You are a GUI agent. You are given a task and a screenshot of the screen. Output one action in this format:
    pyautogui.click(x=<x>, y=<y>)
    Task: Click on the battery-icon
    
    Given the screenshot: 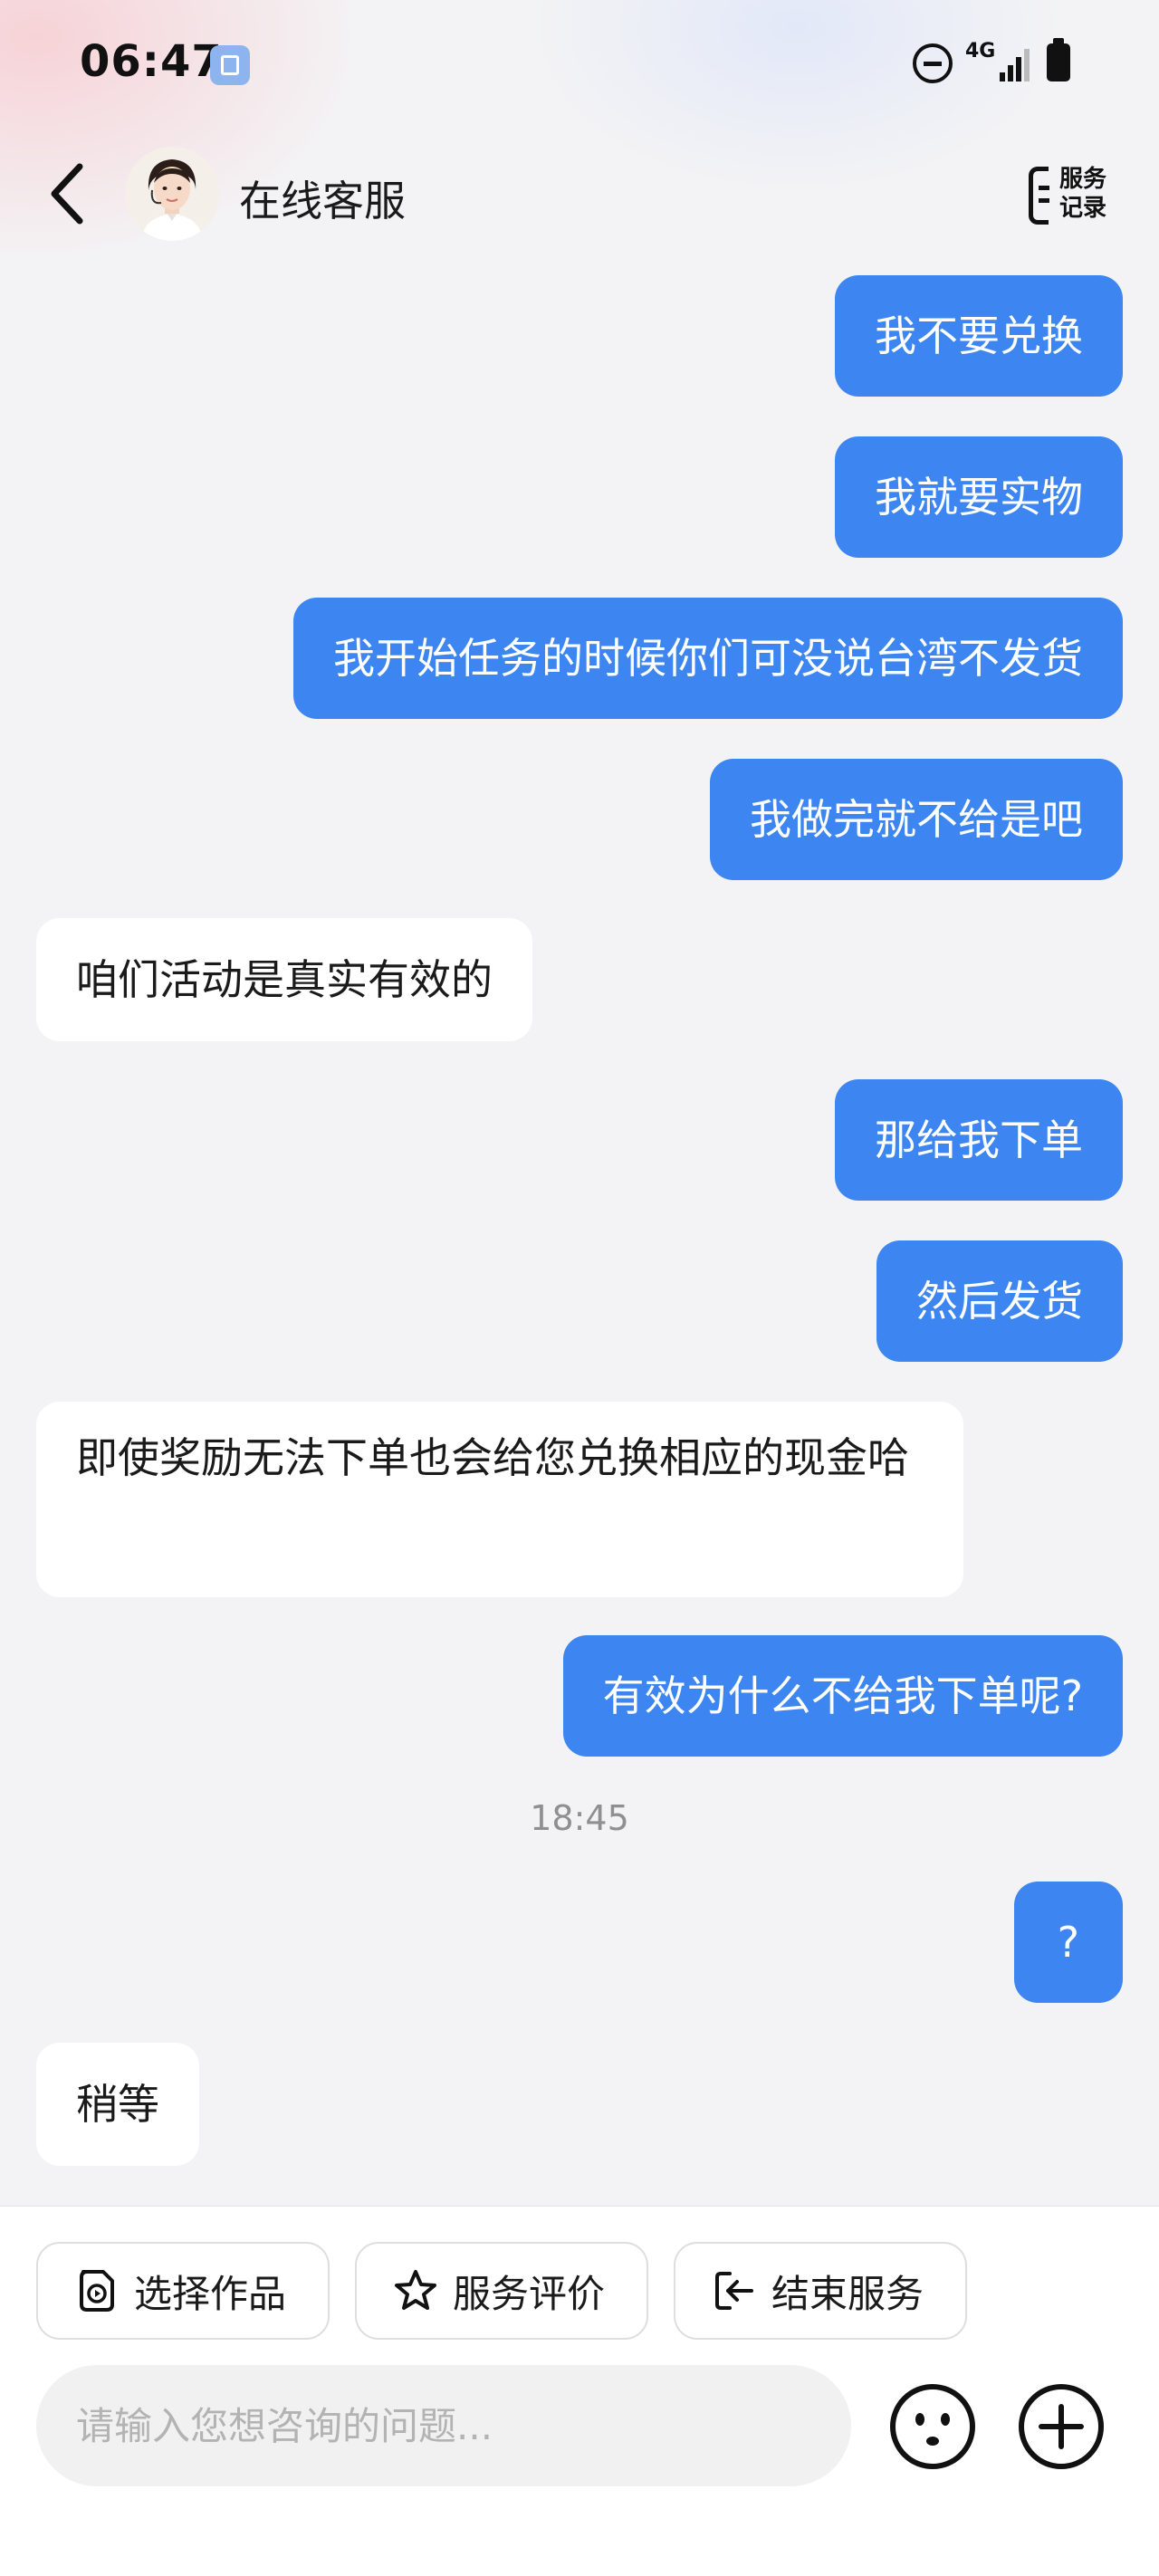 What is the action you would take?
    pyautogui.click(x=1058, y=59)
    